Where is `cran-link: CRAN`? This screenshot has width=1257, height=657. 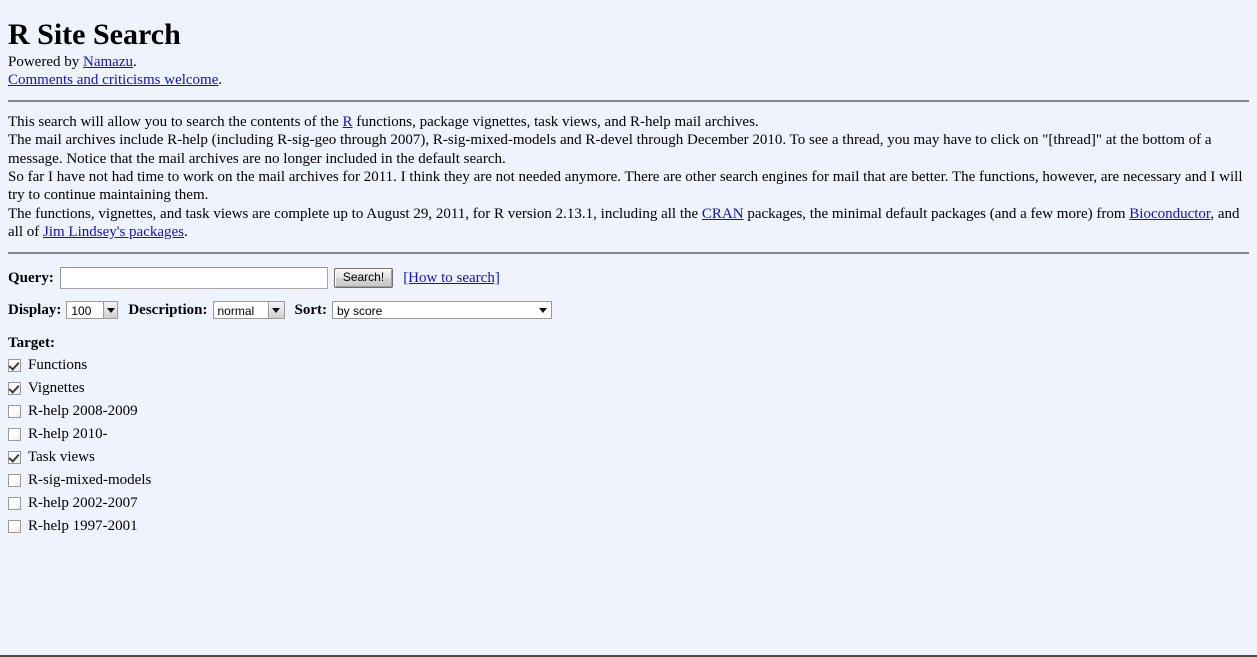
cran-link: CRAN is located at coordinates (723, 214).